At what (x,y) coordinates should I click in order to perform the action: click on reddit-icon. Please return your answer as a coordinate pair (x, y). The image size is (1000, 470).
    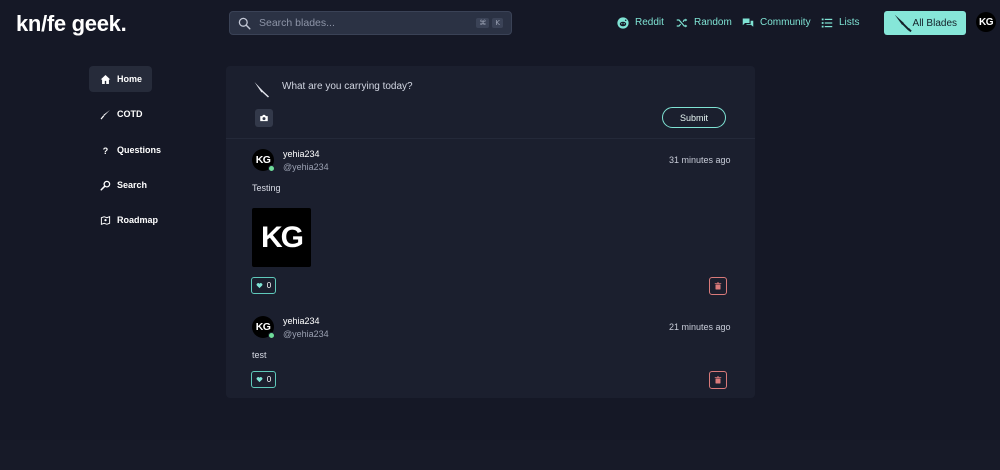
    Looking at the image, I should click on (623, 23).